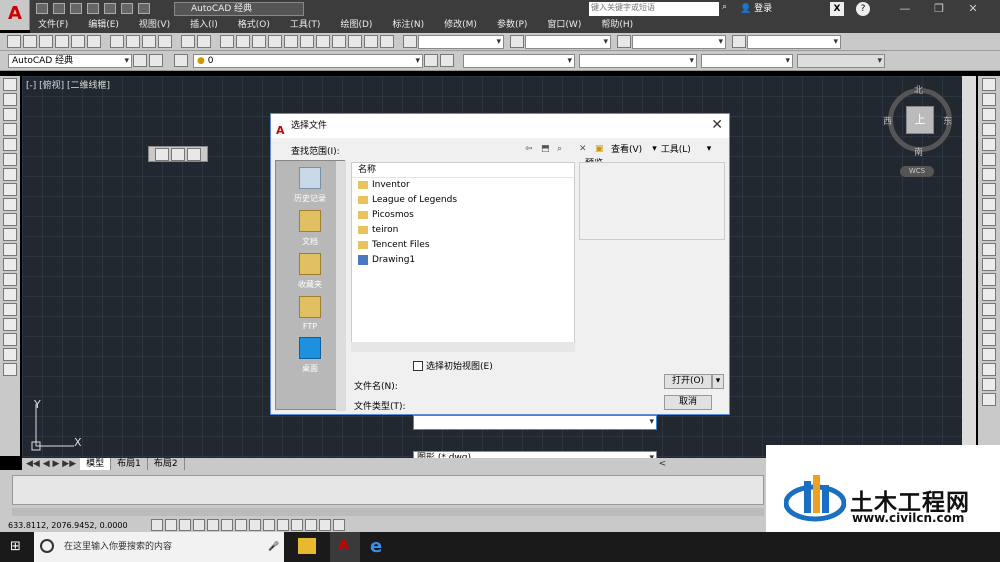 This screenshot has width=1000, height=562. What do you see at coordinates (463, 245) in the screenshot?
I see `file-list-item: Tencent Files` at bounding box center [463, 245].